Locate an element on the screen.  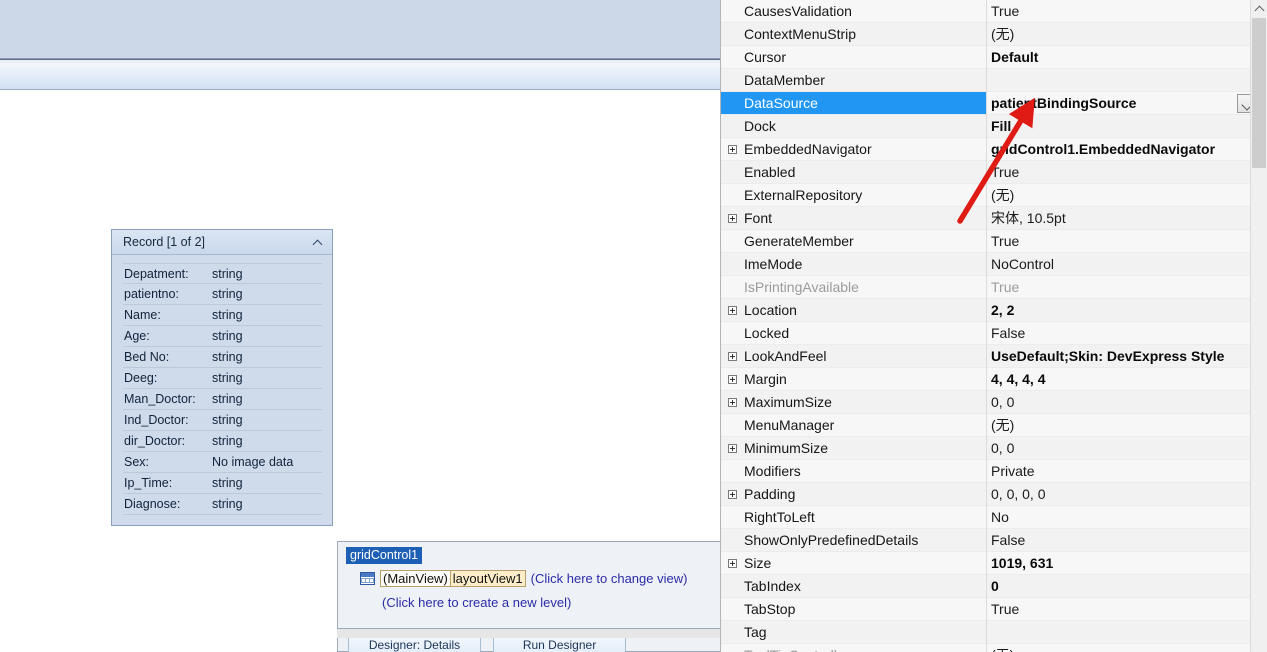
property-value: NoControl is located at coordinates (1126, 264).